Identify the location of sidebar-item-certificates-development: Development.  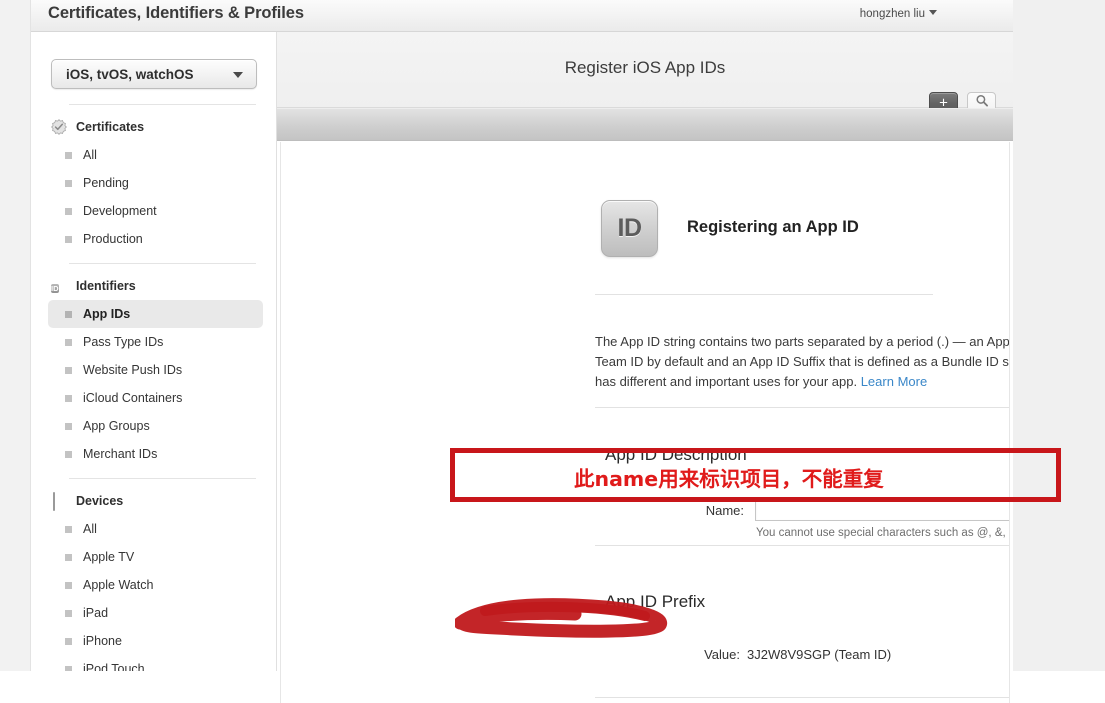
(155, 211).